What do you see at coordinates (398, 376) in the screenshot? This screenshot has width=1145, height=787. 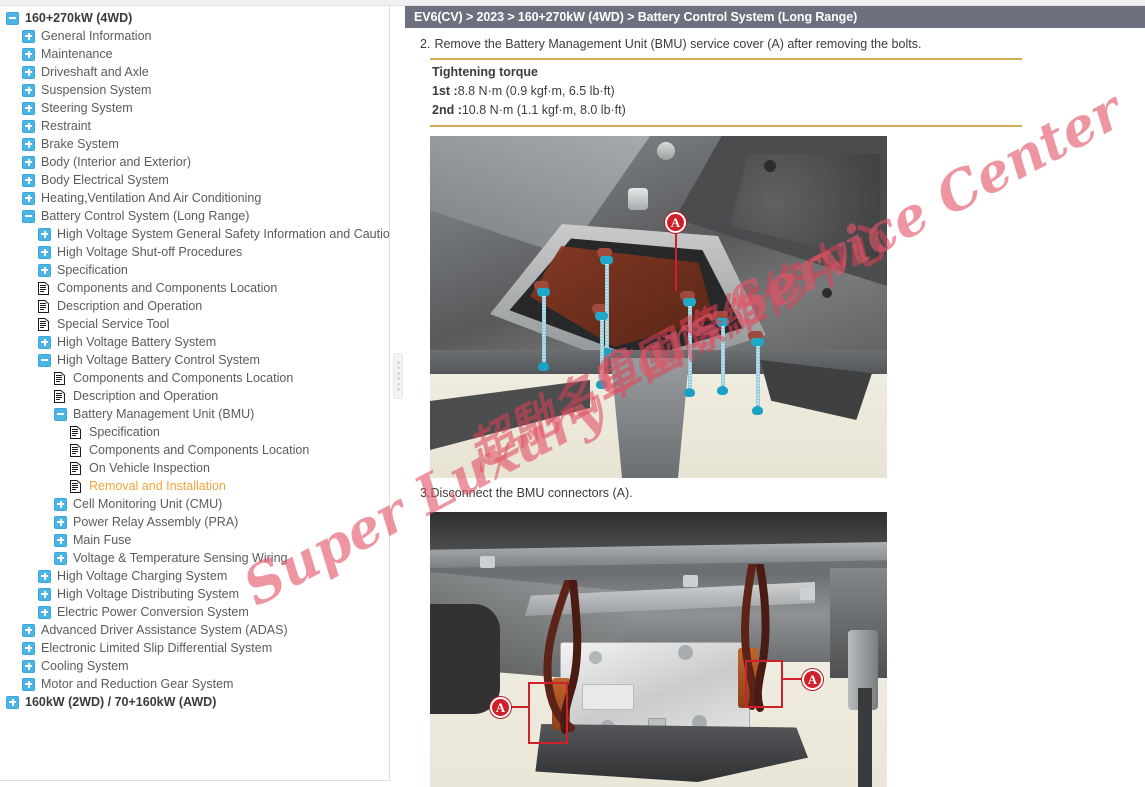 I see `splitter-grip-handle` at bounding box center [398, 376].